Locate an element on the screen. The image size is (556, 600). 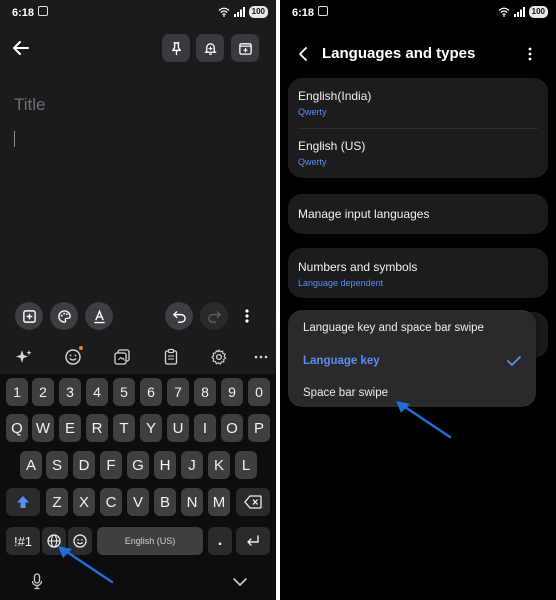
redo-button is located at coordinates (214, 316).